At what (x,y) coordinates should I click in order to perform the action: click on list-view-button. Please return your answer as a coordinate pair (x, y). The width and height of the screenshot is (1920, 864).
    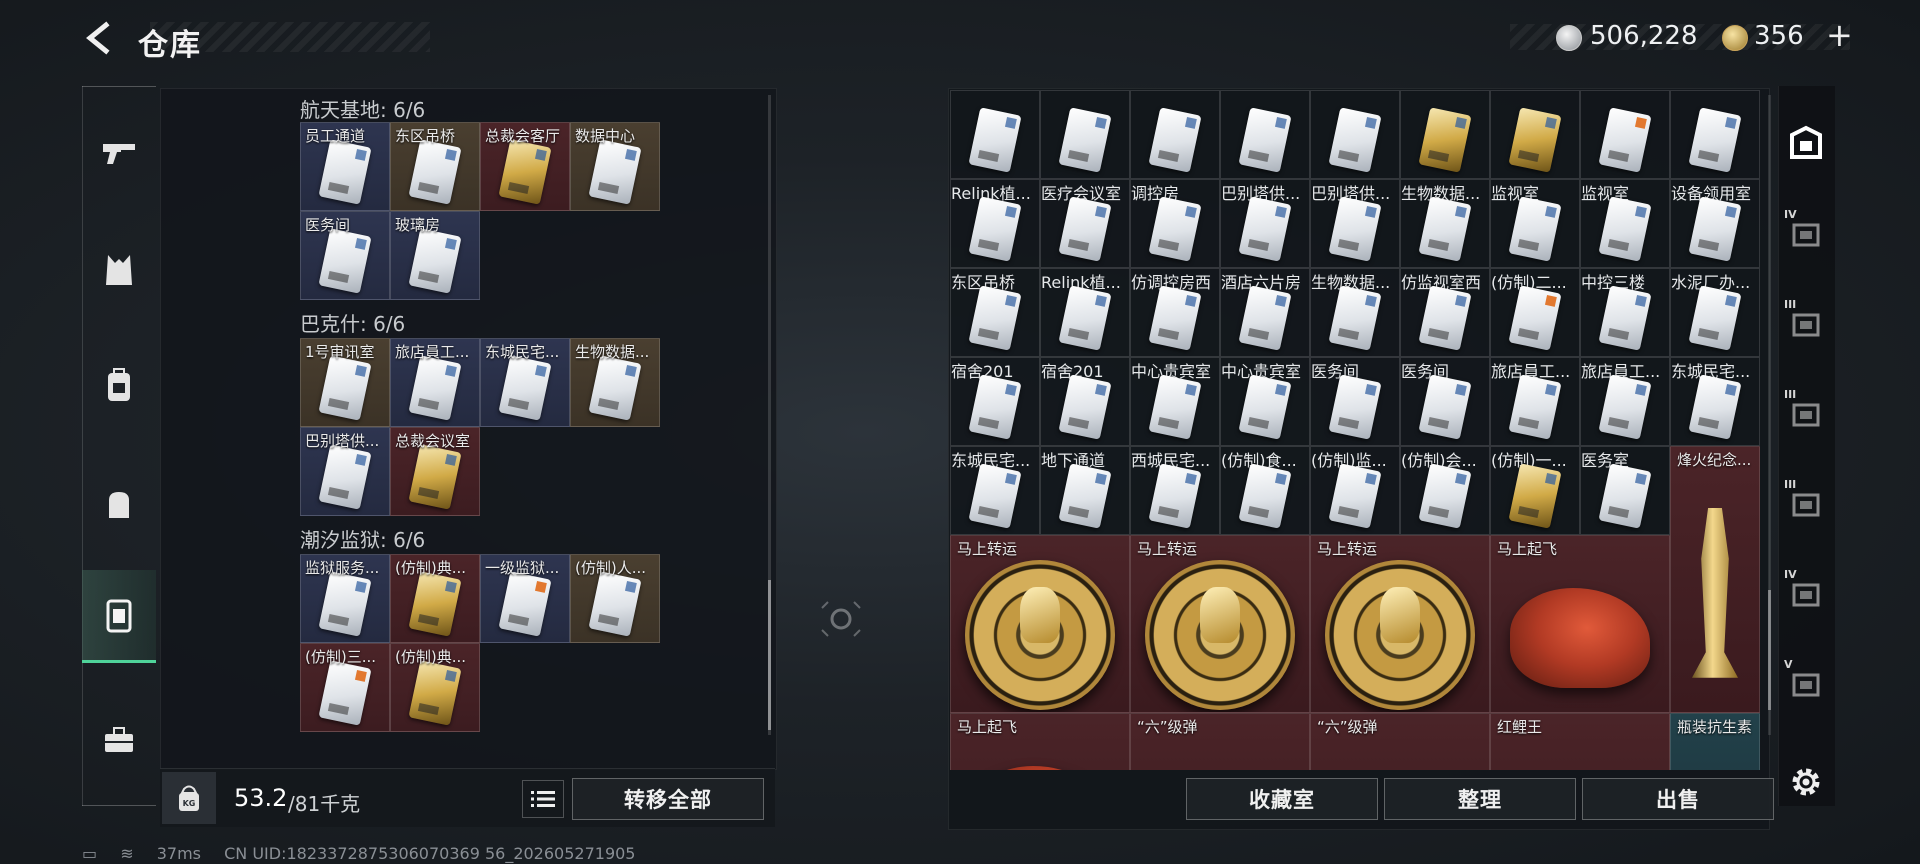
    Looking at the image, I should click on (543, 799).